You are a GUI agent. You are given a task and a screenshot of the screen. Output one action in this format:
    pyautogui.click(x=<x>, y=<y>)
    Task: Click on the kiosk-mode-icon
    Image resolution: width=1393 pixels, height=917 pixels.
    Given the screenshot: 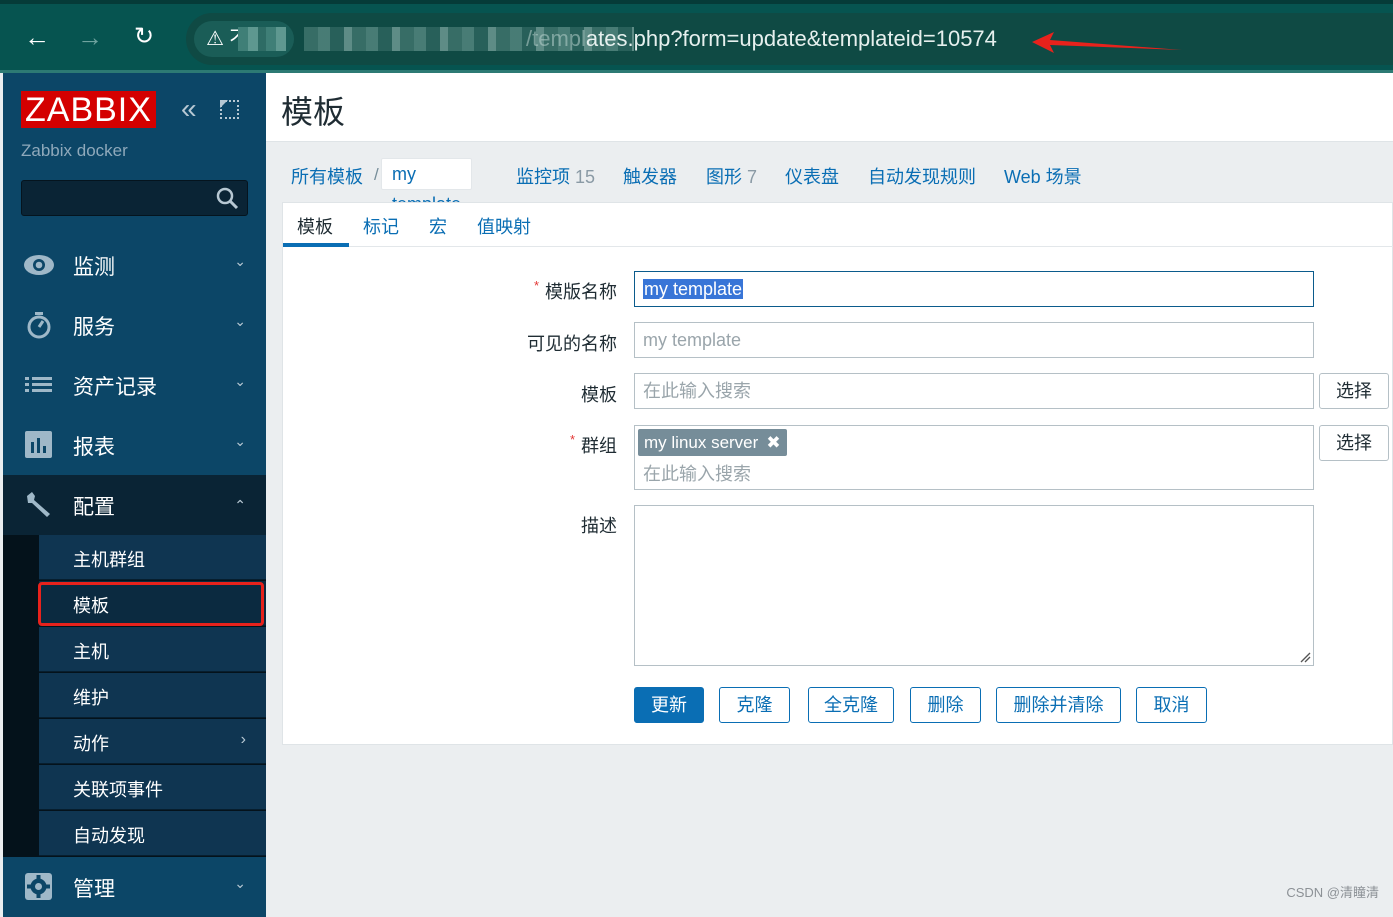 What is the action you would take?
    pyautogui.click(x=229, y=109)
    